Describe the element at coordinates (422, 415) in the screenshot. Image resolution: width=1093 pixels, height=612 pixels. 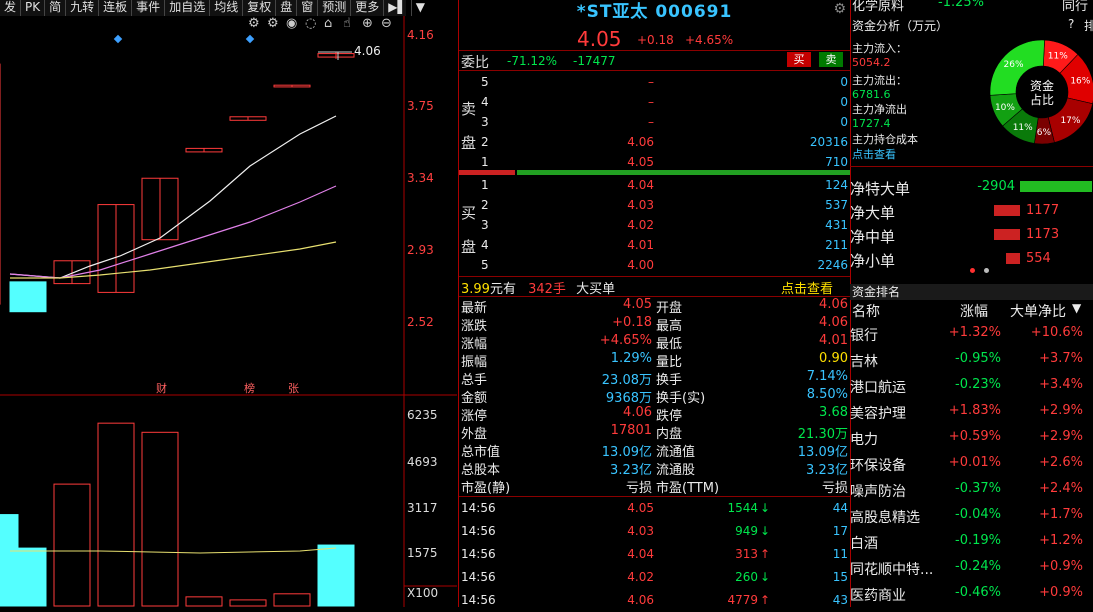
I see `volume-axis-label: 6235` at that location.